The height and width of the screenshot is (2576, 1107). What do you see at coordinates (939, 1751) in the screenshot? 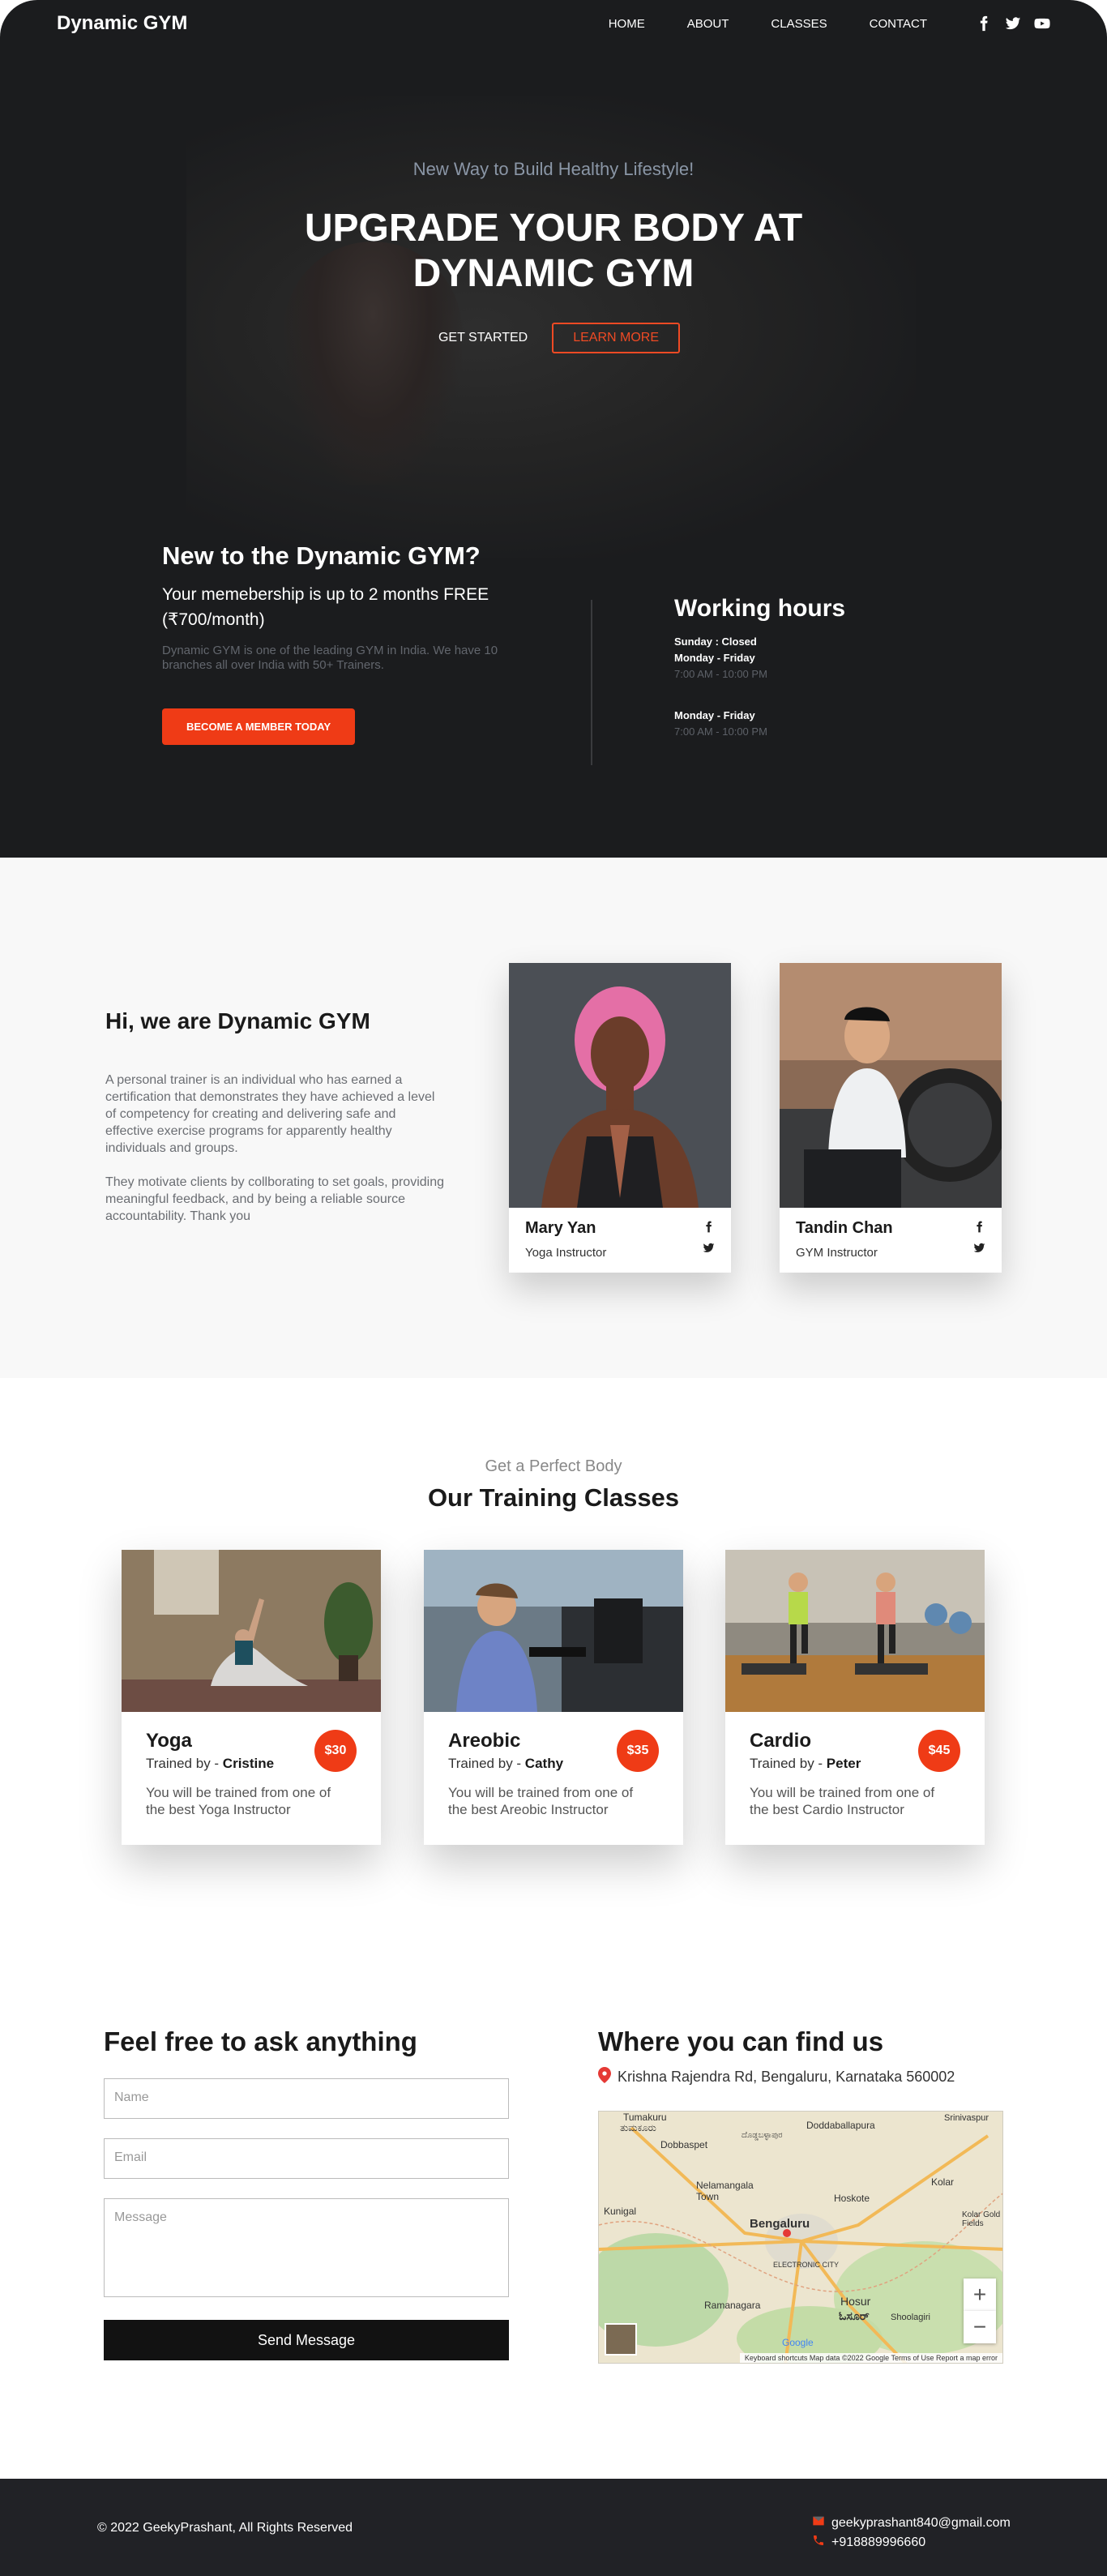
I see `class-price-badge: $45` at bounding box center [939, 1751].